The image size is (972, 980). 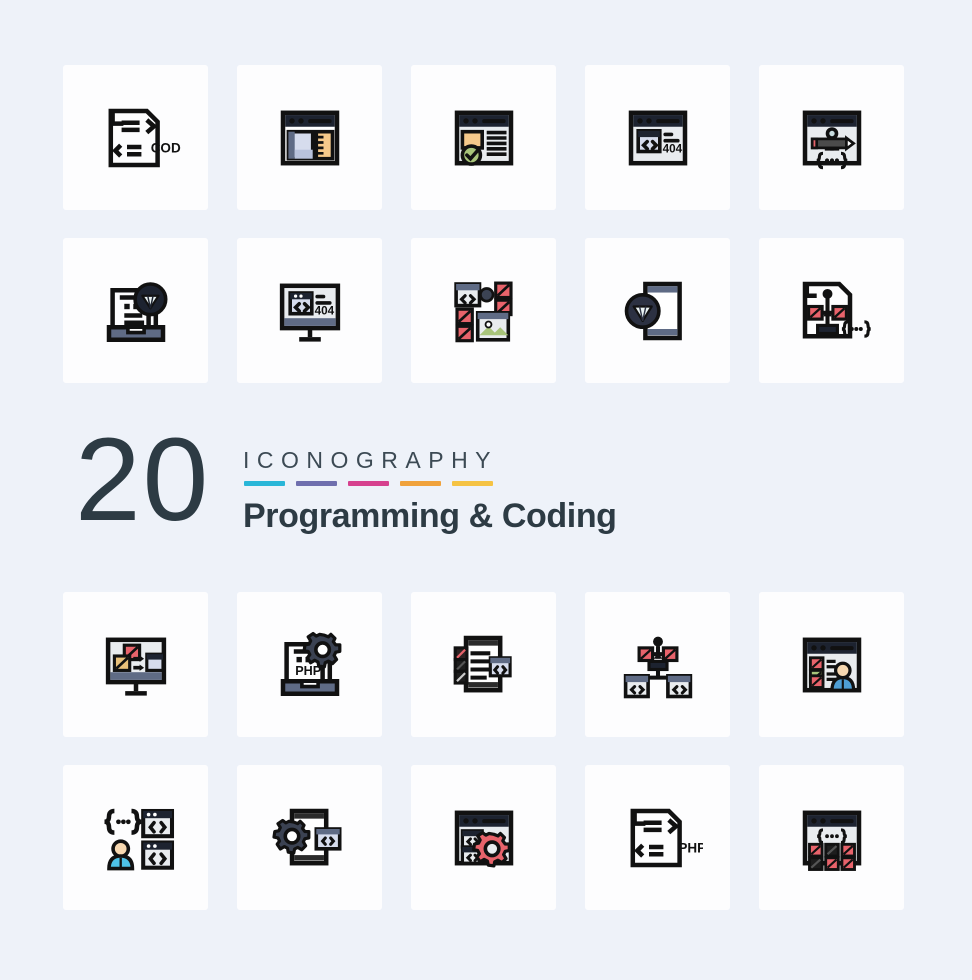 What do you see at coordinates (430, 516) in the screenshot?
I see `banner-title: Programming & Coding` at bounding box center [430, 516].